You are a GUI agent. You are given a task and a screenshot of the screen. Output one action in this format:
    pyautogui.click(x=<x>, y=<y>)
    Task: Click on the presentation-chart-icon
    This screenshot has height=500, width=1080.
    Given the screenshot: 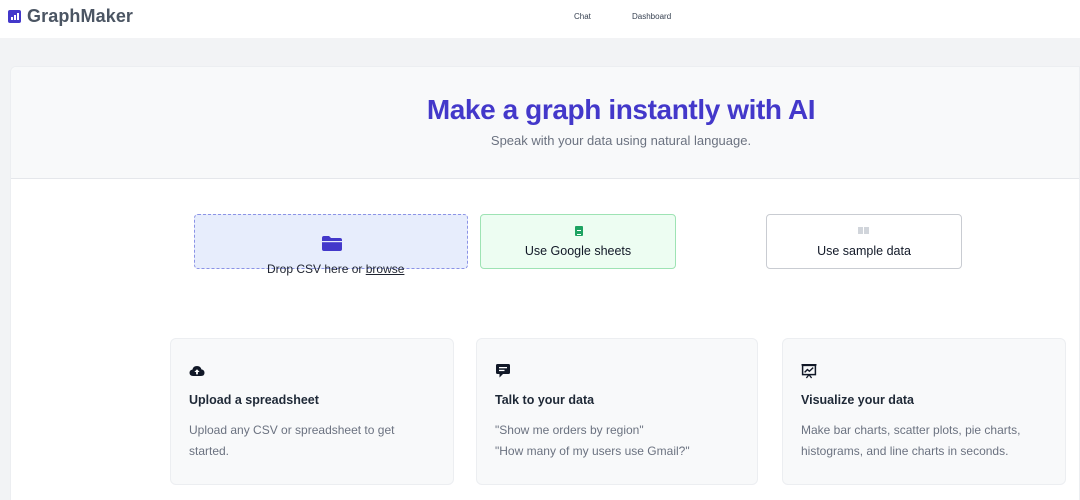 What is the action you would take?
    pyautogui.click(x=809, y=371)
    